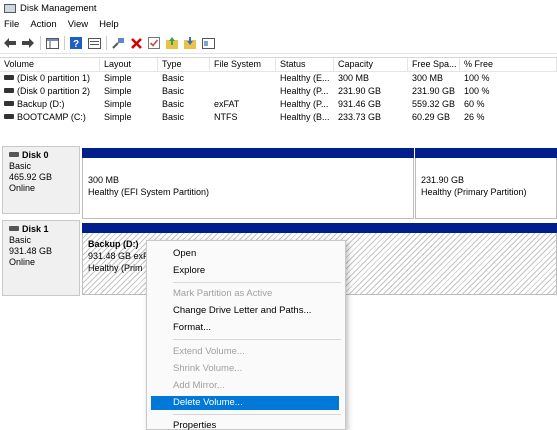 This screenshot has width=557, height=430. Describe the element at coordinates (109, 24) in the screenshot. I see `menu-help: Help` at that location.